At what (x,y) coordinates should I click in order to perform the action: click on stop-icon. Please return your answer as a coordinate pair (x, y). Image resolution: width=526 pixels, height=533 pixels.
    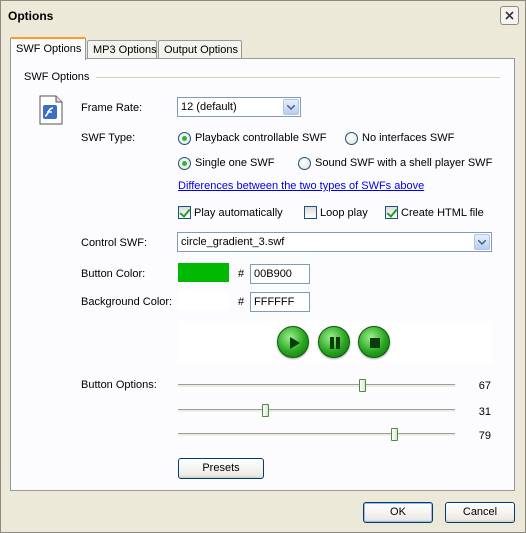
    Looking at the image, I should click on (374, 342).